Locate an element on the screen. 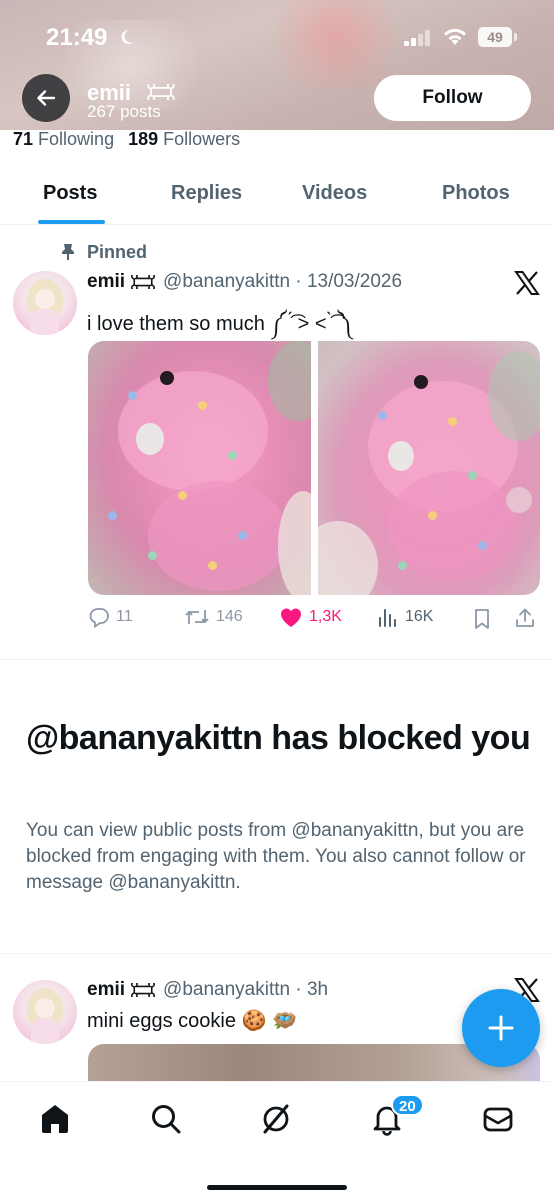  followers-count: 189 is located at coordinates (143, 139).